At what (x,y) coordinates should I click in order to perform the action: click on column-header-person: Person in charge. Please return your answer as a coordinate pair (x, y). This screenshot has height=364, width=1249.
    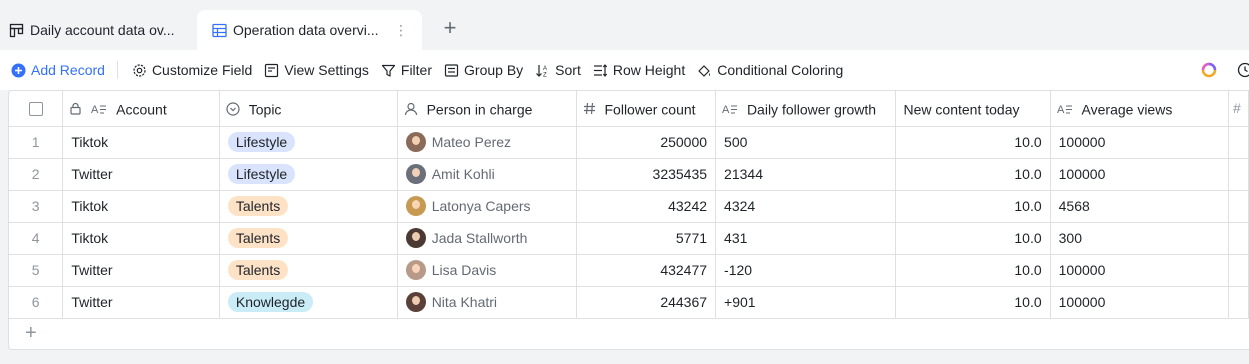
    Looking at the image, I should click on (487, 109).